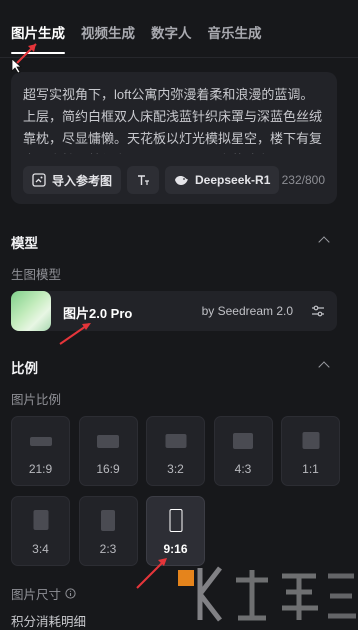 The width and height of the screenshot is (358, 630). I want to click on credits-detail-row: 积分消耗明细, so click(48, 620).